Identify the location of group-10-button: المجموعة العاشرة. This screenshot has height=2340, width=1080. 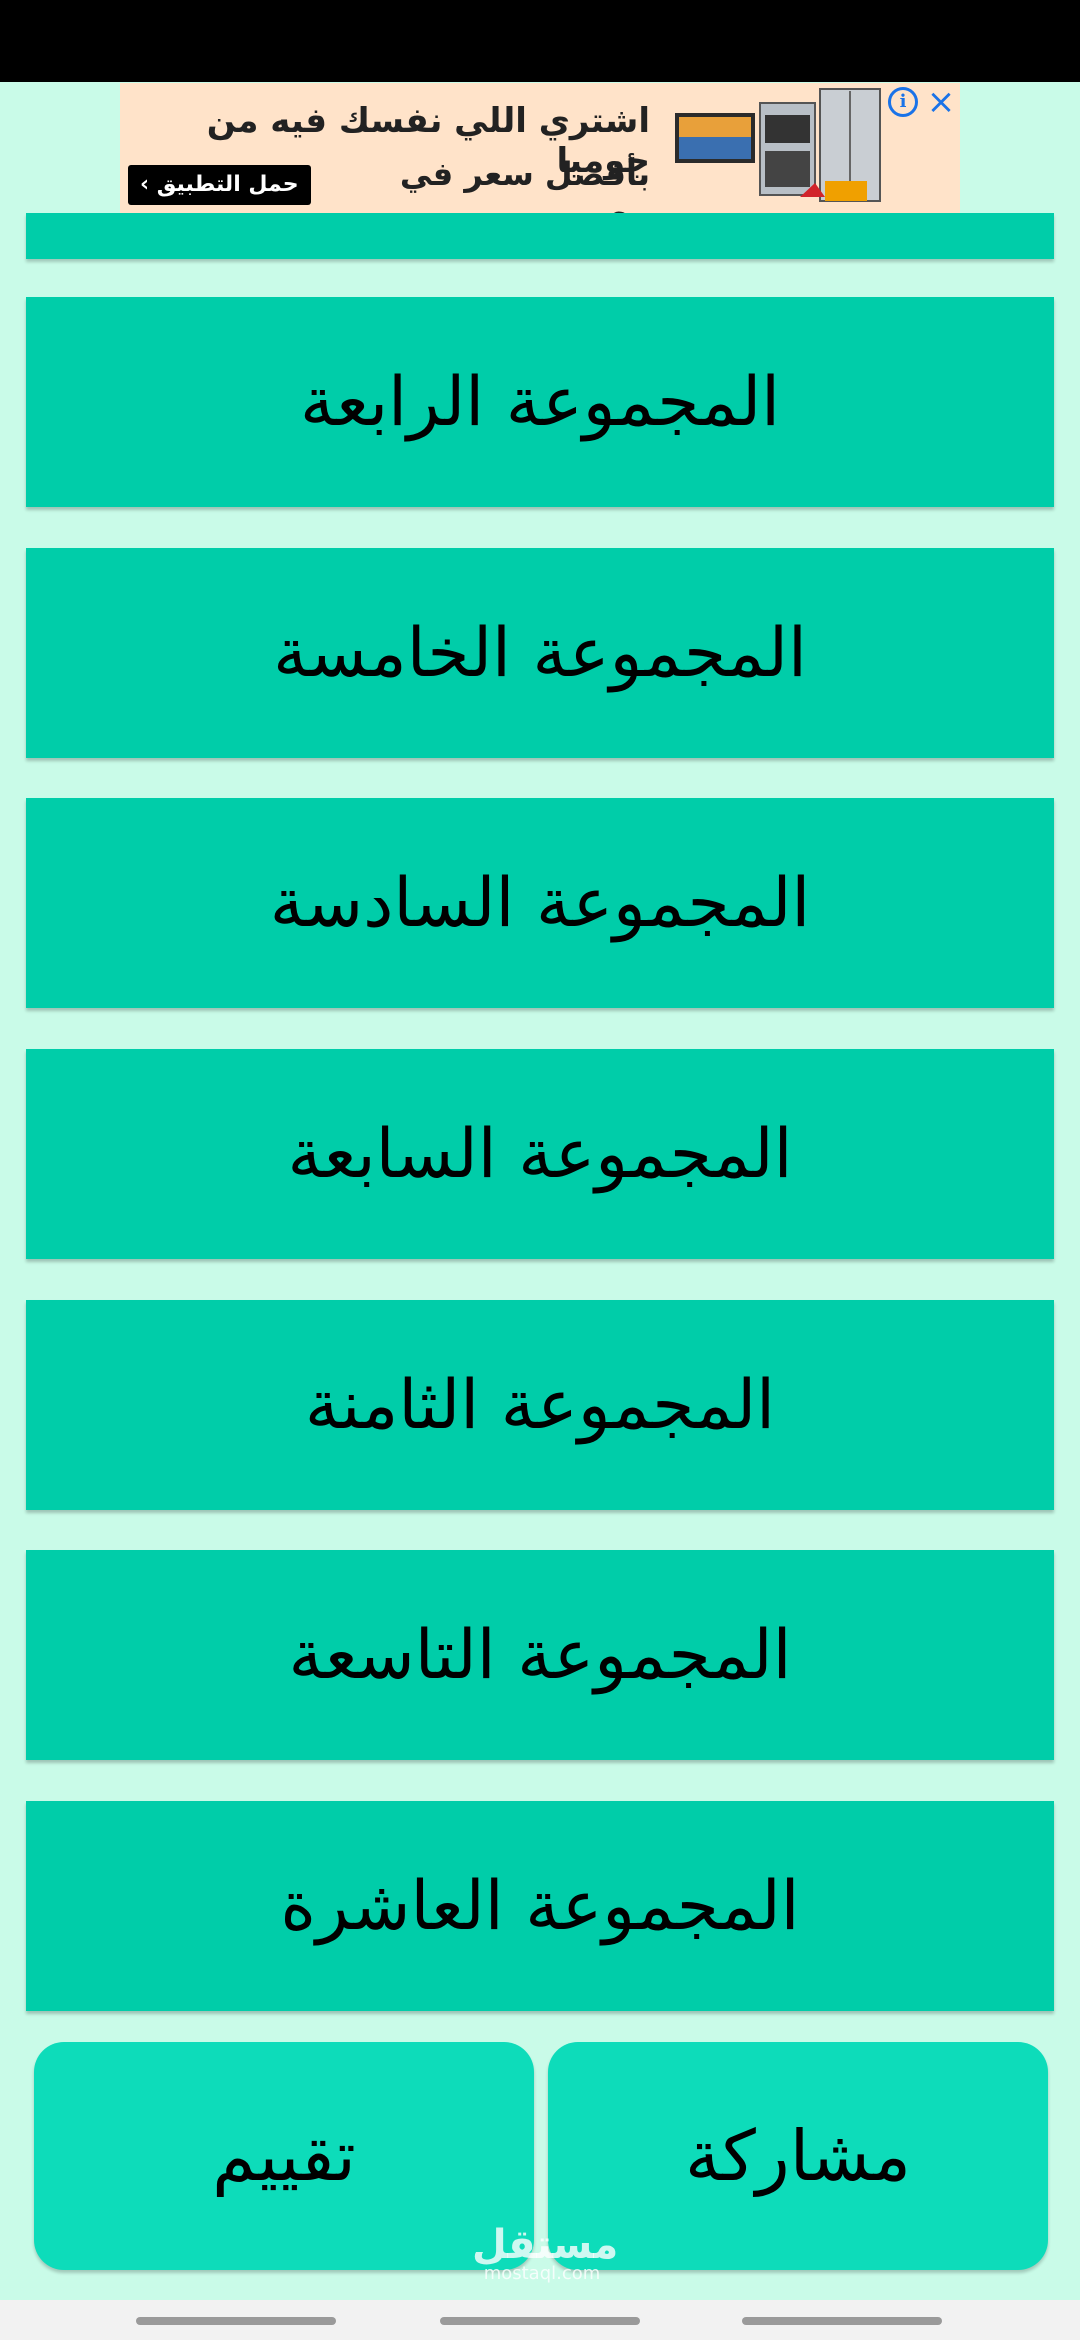
(540, 1906).